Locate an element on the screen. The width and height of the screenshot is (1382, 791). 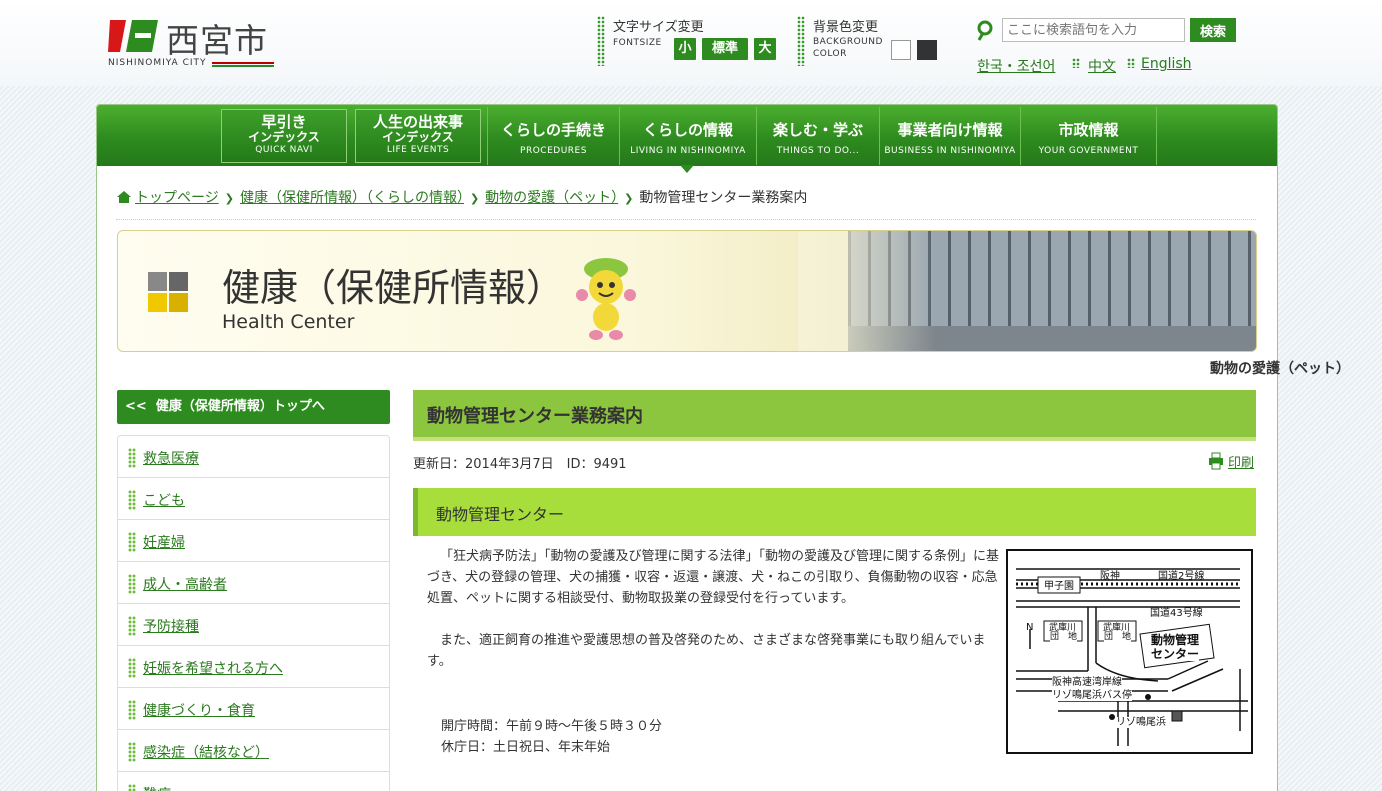
chevron-right-icon: ❯ is located at coordinates (629, 198).